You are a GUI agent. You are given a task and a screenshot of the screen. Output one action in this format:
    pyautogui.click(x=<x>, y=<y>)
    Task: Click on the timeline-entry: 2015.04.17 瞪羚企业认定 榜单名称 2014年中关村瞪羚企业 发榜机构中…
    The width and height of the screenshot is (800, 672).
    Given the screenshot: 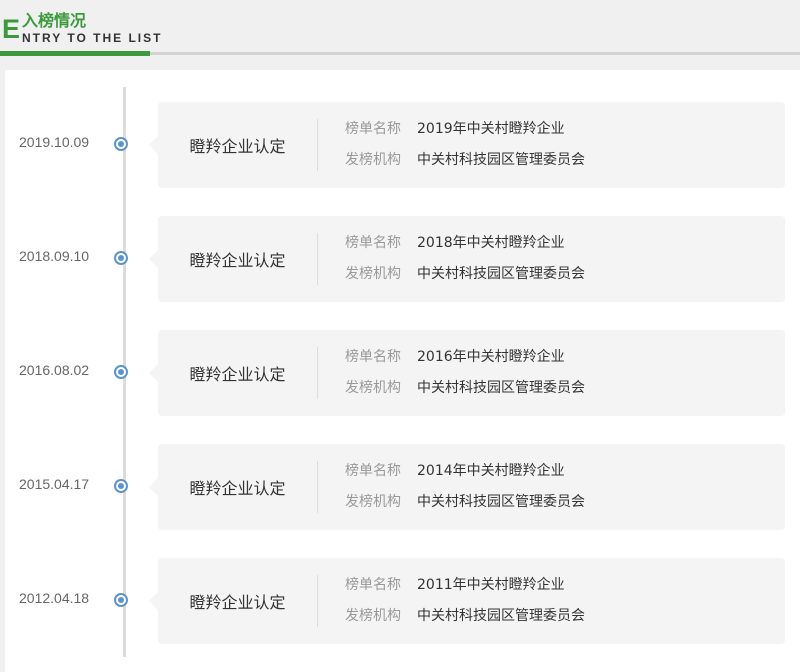 What is the action you would take?
    pyautogui.click(x=402, y=487)
    